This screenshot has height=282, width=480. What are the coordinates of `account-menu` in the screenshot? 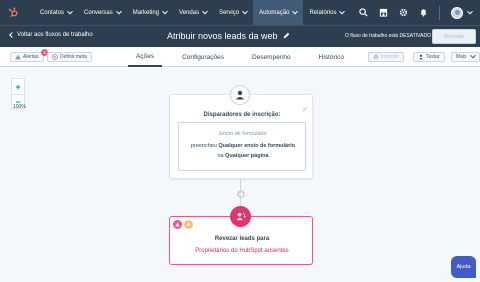 It's located at (462, 12).